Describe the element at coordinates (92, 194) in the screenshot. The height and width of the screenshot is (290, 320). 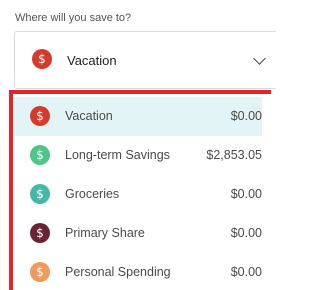
I see `account-option-label: Groceries` at that location.